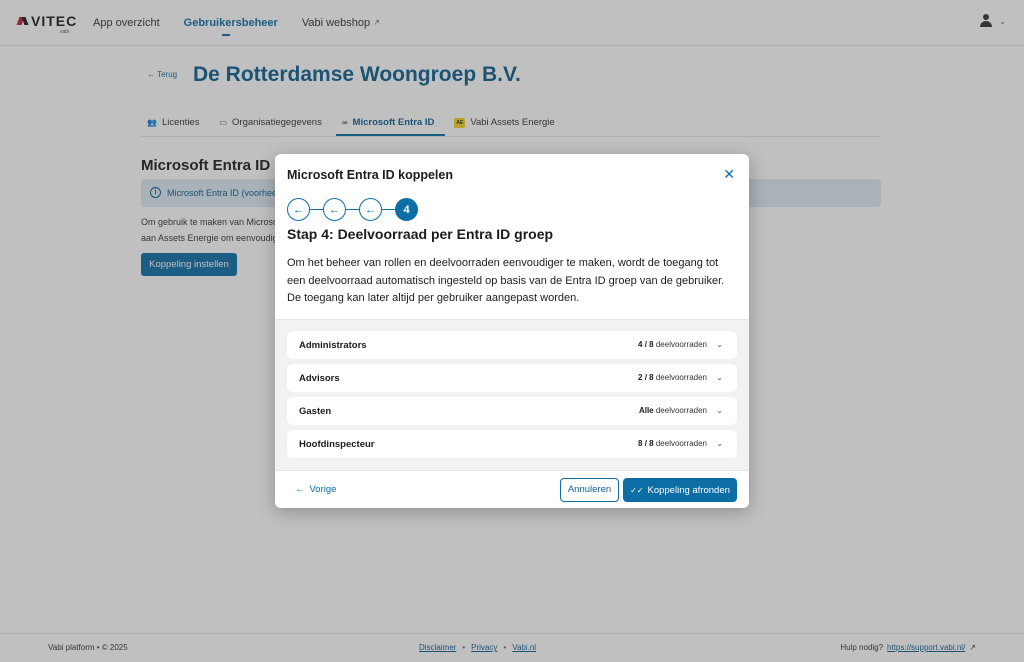  What do you see at coordinates (315, 411) in the screenshot?
I see `group-name: Gasten` at bounding box center [315, 411].